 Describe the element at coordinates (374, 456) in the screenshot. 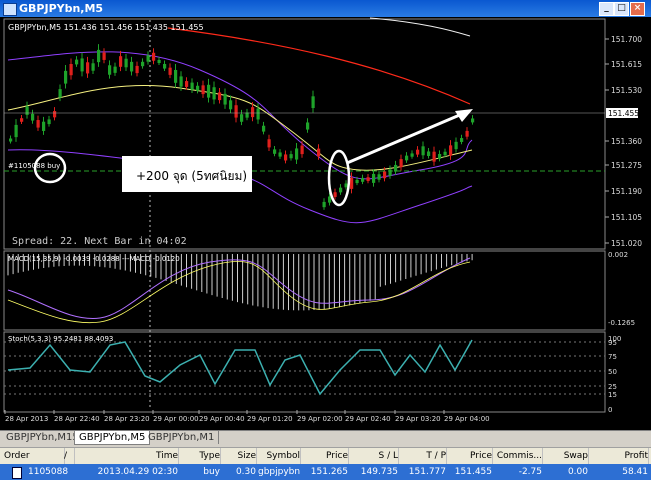

I see `col-sl: S / L` at that location.